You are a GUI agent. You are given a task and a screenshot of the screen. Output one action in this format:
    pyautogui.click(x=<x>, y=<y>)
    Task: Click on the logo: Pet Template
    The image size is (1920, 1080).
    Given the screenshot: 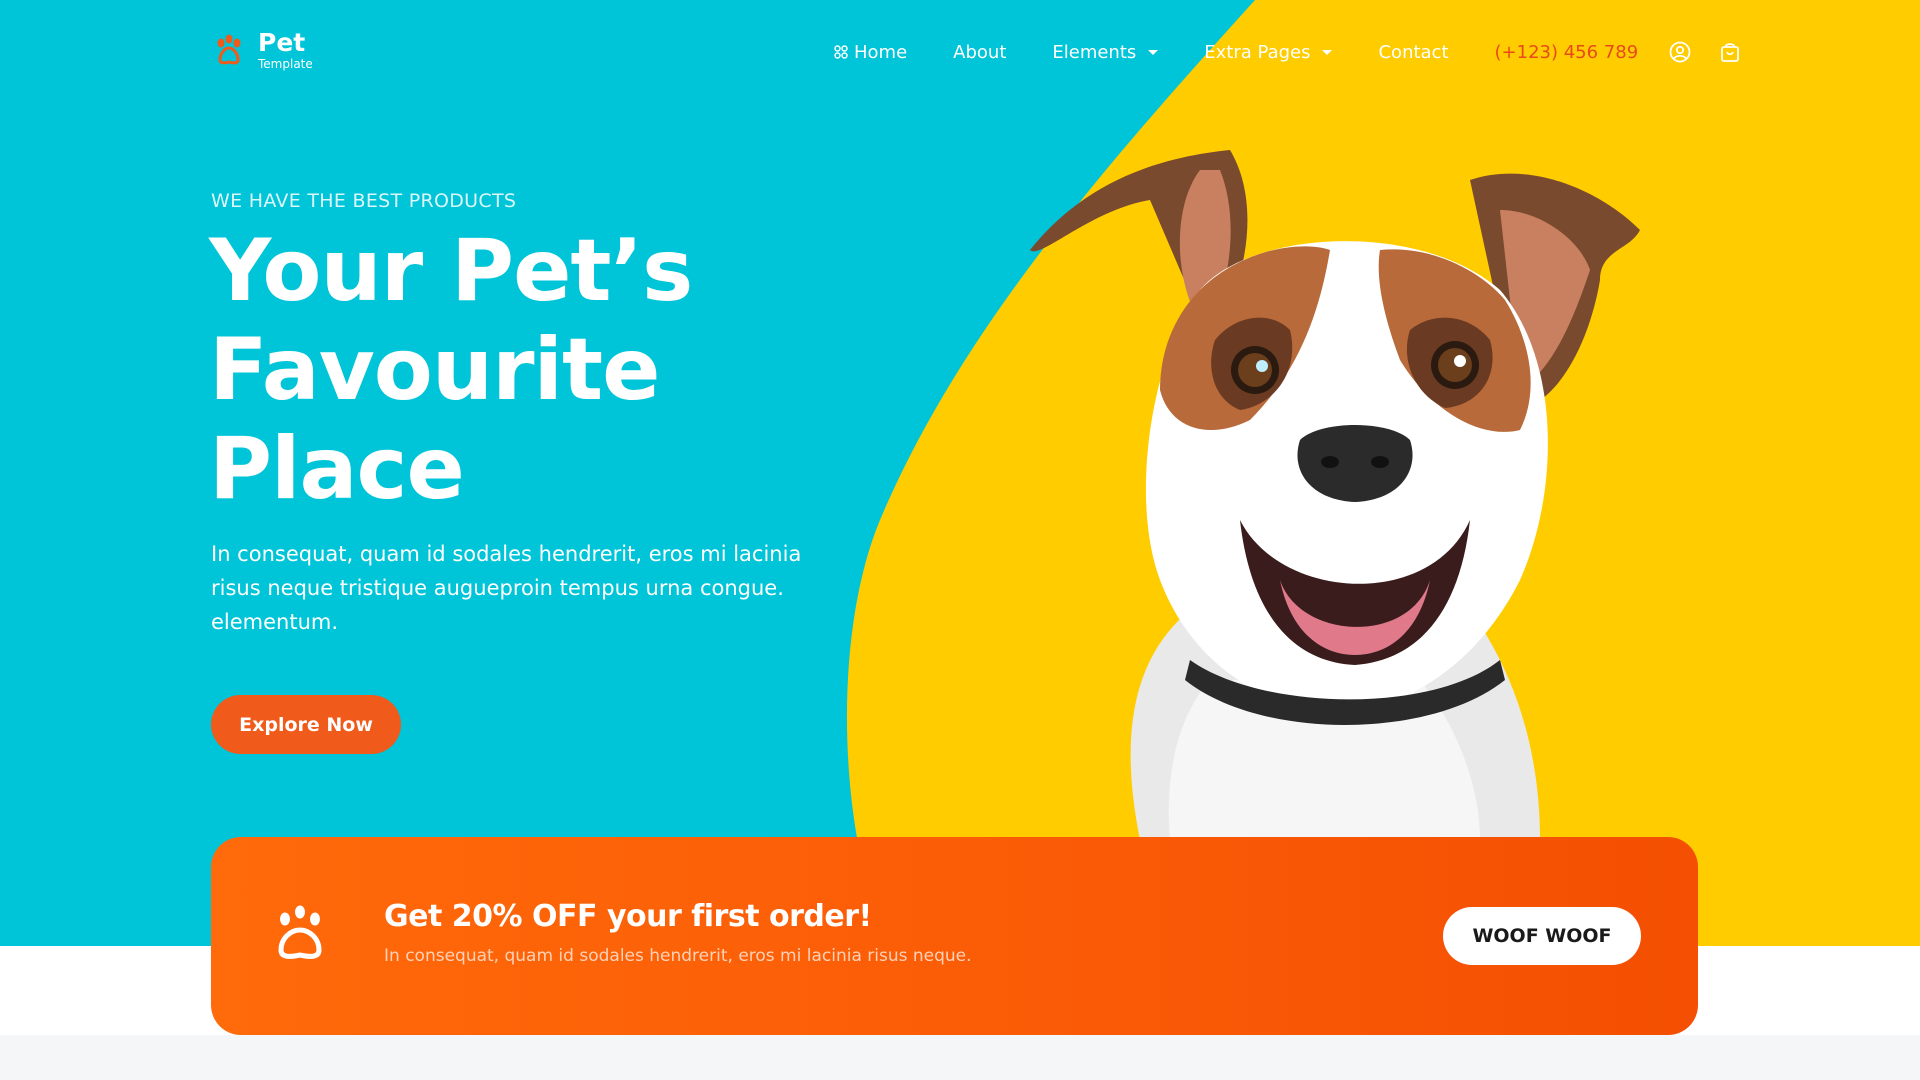 What is the action you would take?
    pyautogui.click(x=262, y=50)
    